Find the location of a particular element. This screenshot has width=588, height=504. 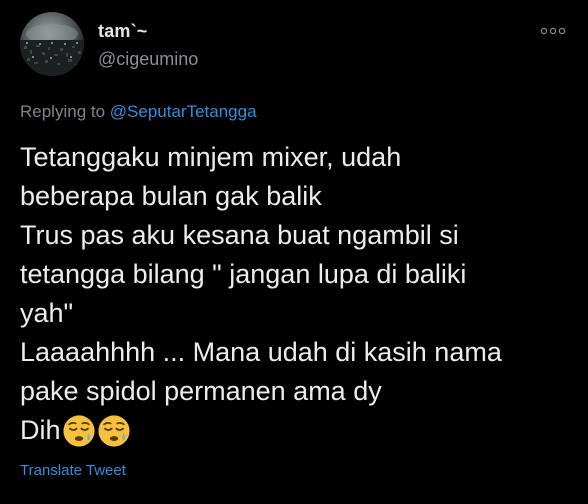

replying-to-label: Replying to is located at coordinates (63, 111).